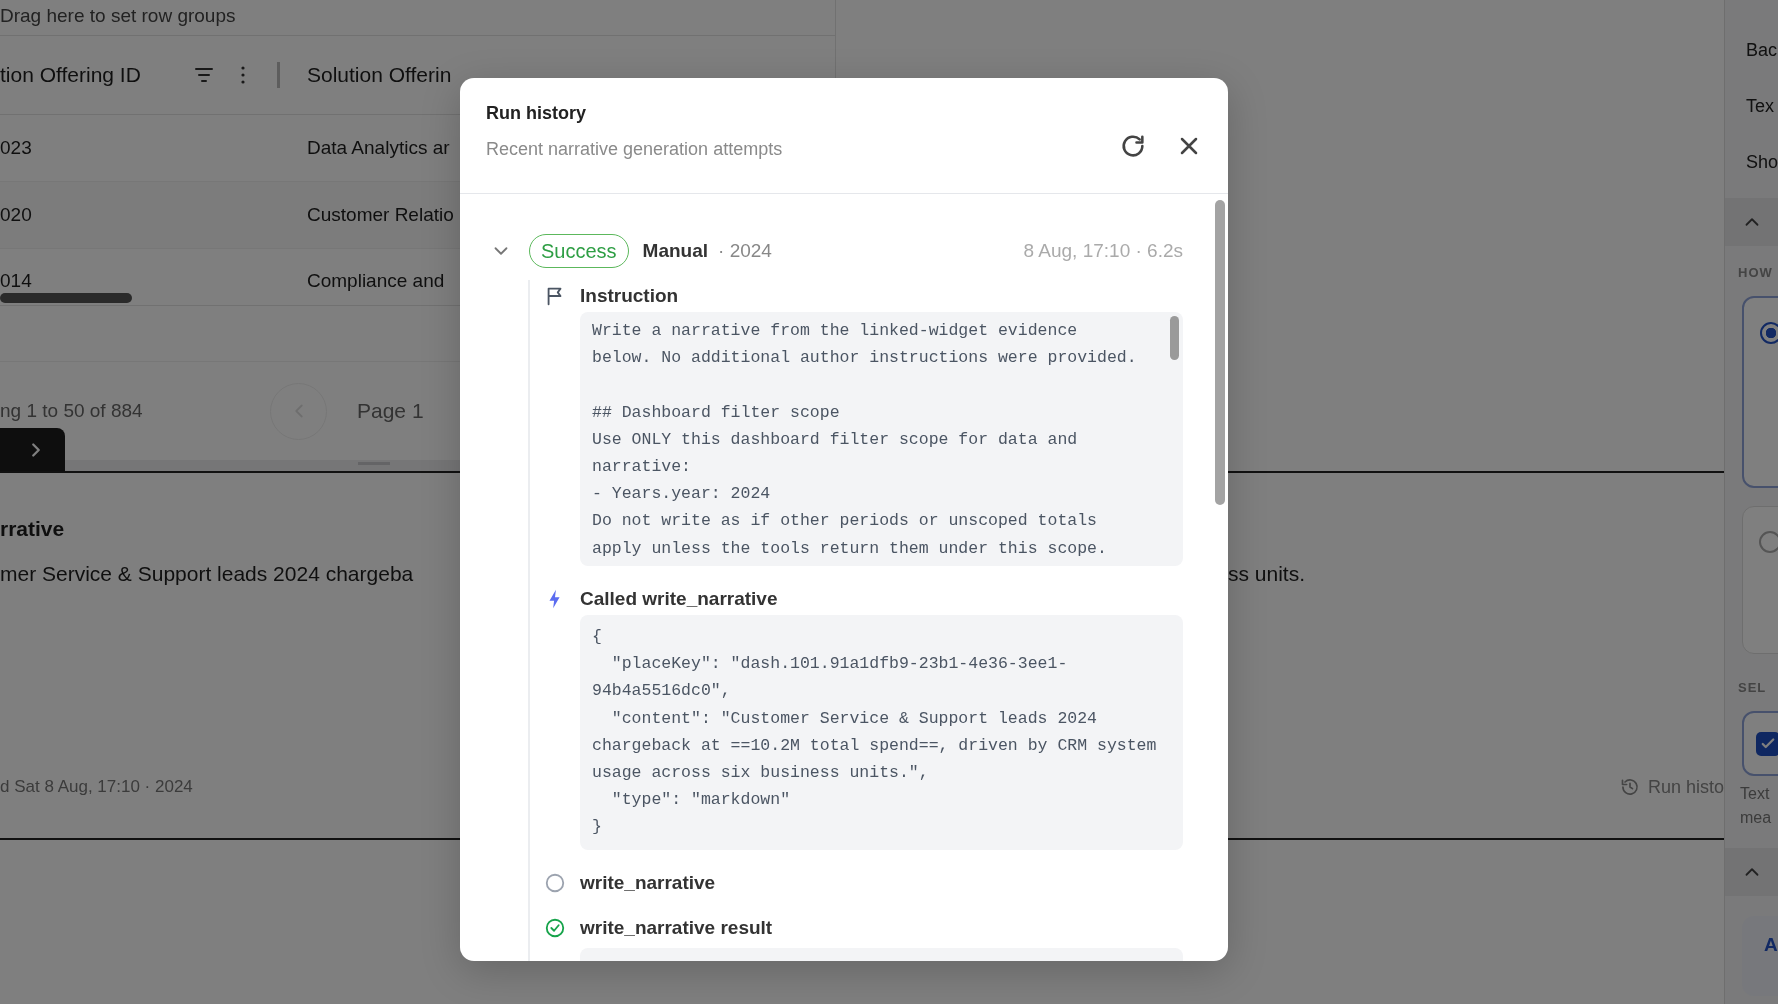 This screenshot has width=1778, height=1004. I want to click on column-header: tion Offering ID, so click(96, 75).